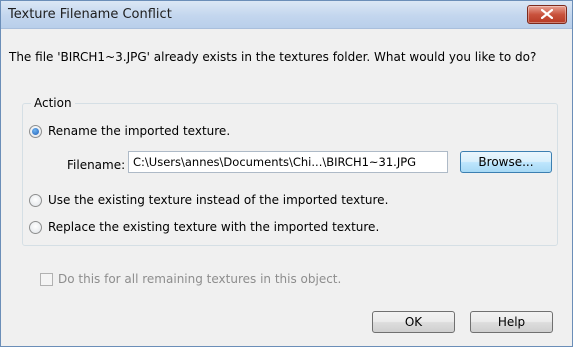 This screenshot has width=573, height=347. I want to click on dialog-title: Texture Filename Conflict, so click(90, 14).